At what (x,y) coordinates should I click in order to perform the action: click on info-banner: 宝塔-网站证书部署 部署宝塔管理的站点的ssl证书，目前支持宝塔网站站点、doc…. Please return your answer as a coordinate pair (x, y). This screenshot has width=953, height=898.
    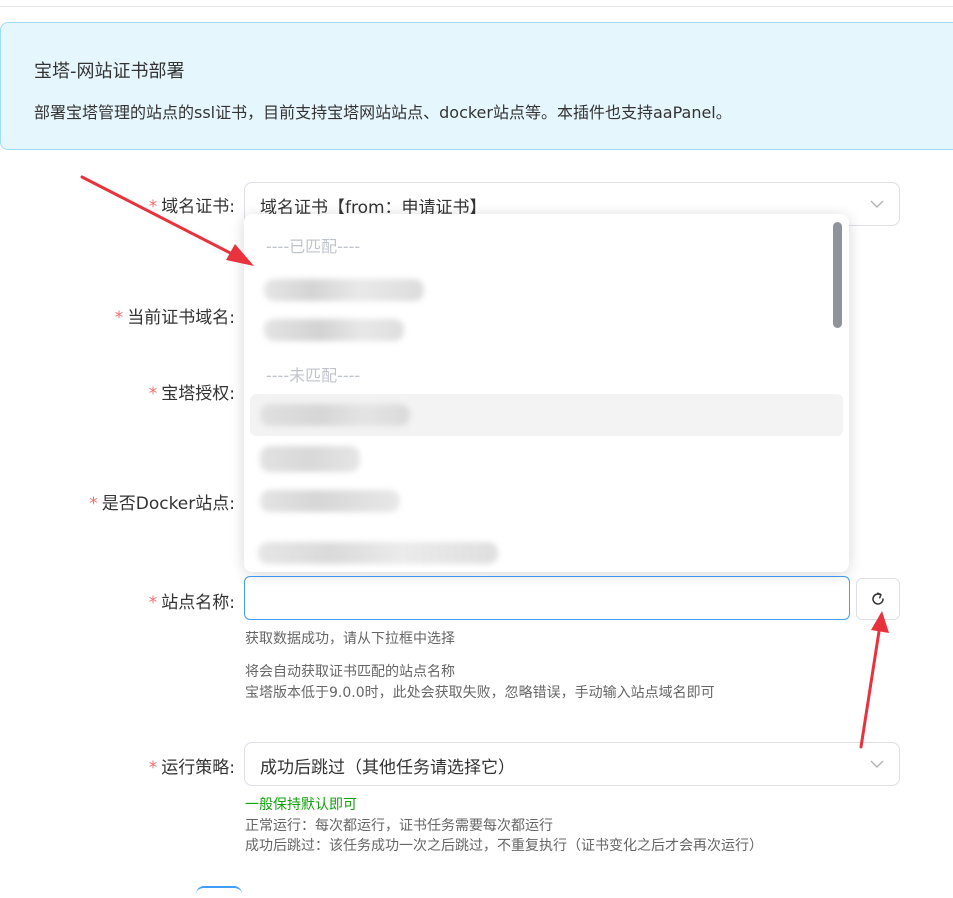
    Looking at the image, I should click on (476, 86).